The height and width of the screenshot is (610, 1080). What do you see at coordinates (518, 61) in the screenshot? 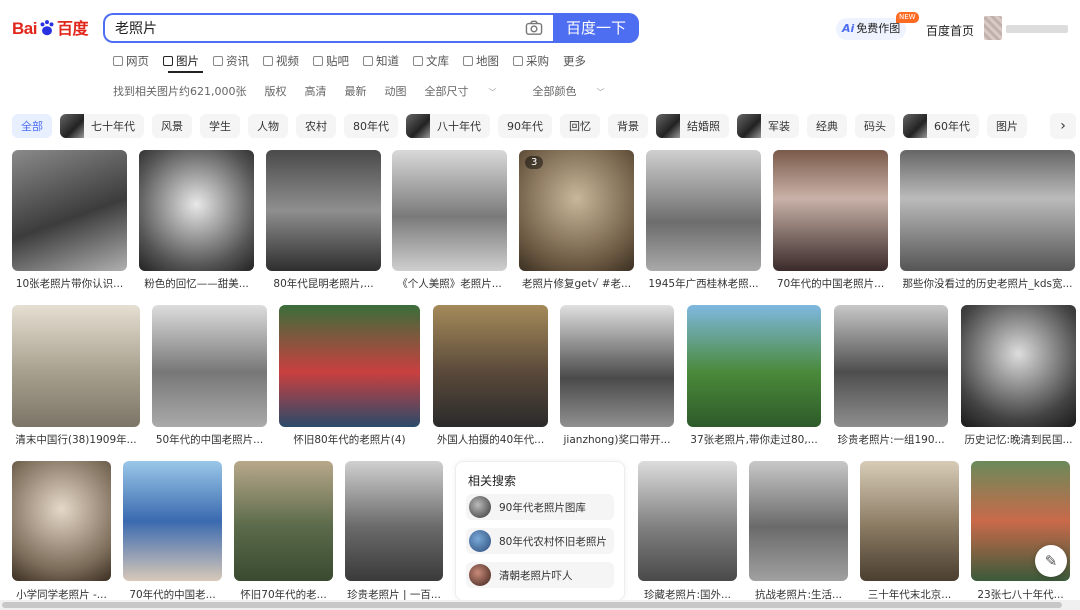
I see `shopping-icon` at bounding box center [518, 61].